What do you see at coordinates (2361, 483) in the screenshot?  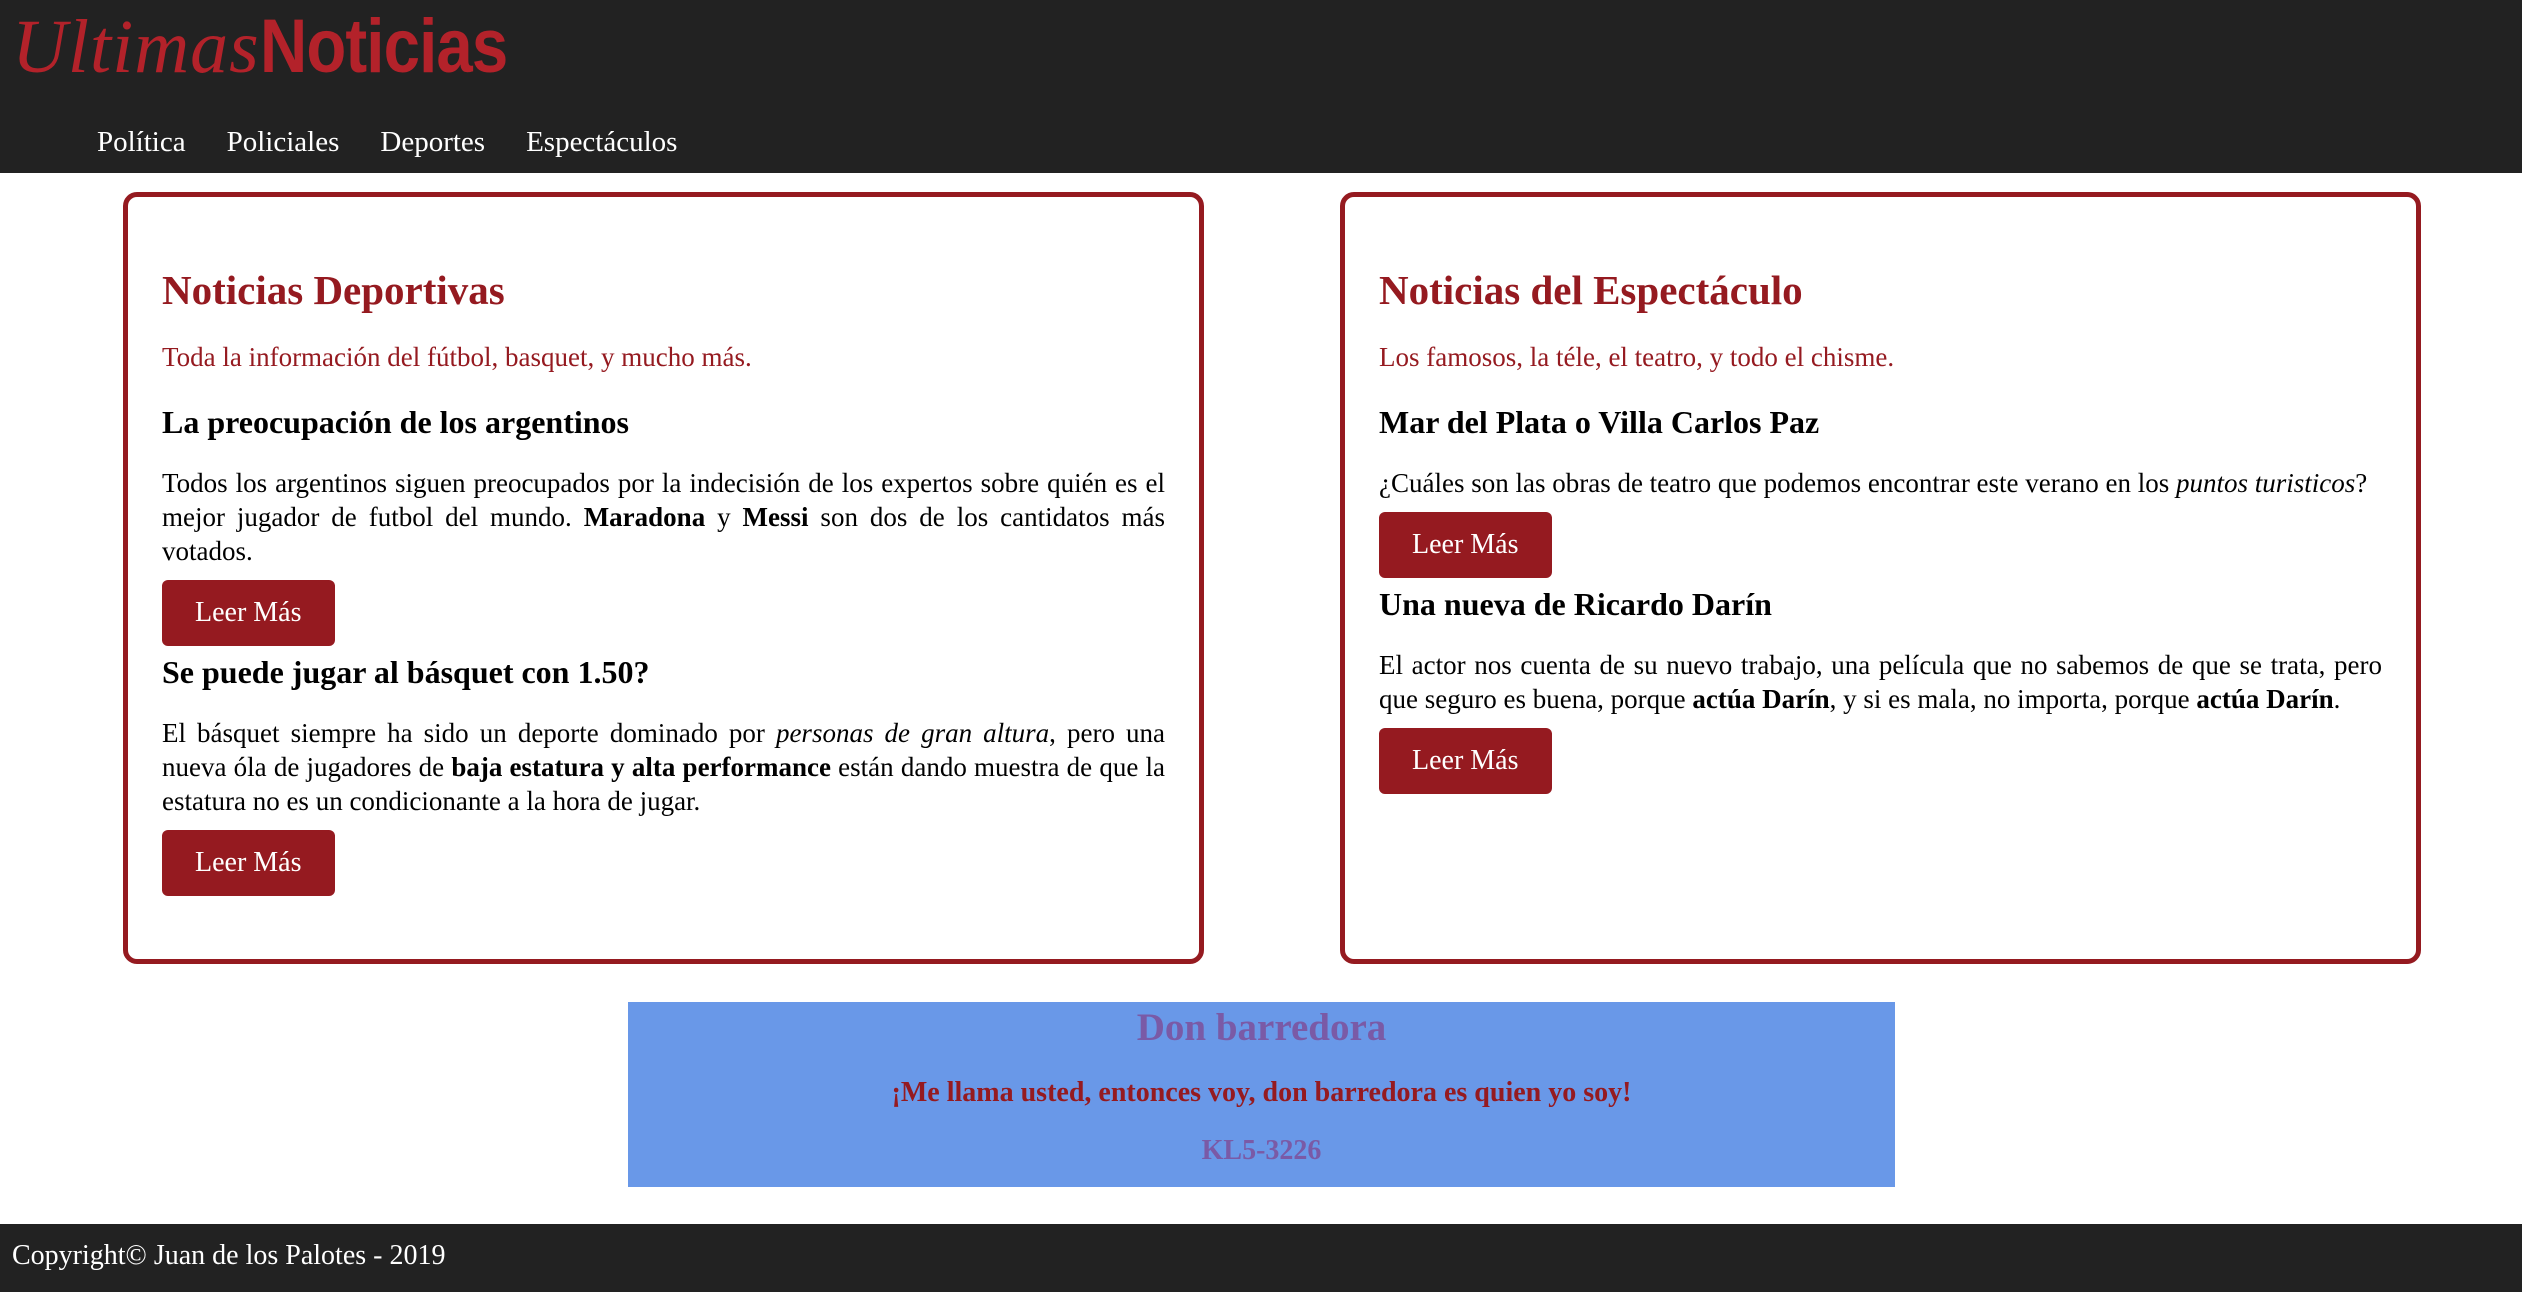 I see `text-run: ?` at bounding box center [2361, 483].